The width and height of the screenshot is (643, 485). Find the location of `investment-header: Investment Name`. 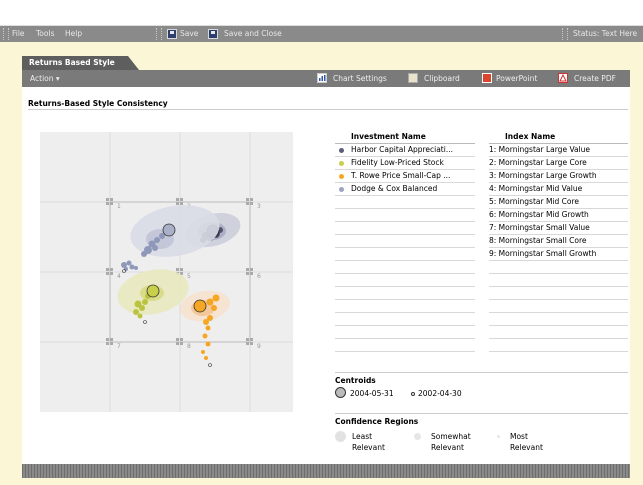

investment-header: Investment Name is located at coordinates (405, 138).